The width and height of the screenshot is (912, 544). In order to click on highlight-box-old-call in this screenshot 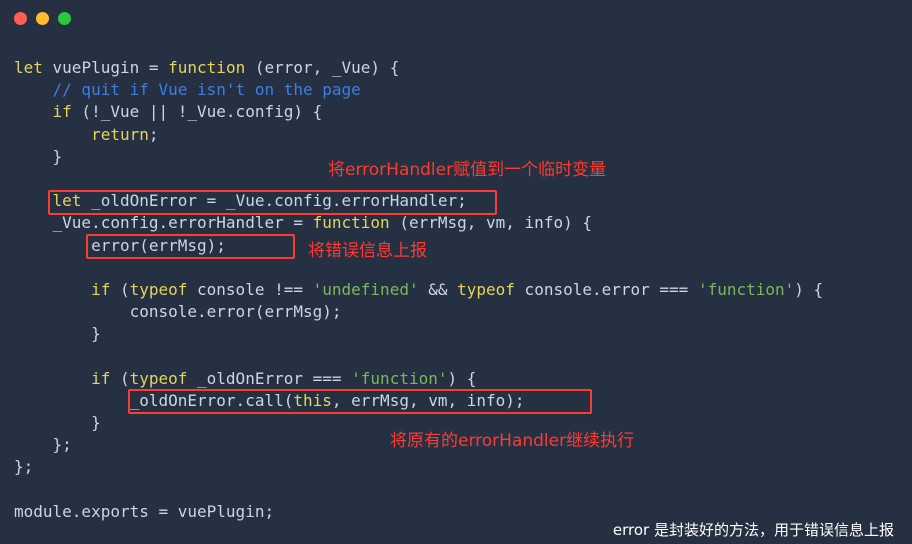, I will do `click(360, 401)`.